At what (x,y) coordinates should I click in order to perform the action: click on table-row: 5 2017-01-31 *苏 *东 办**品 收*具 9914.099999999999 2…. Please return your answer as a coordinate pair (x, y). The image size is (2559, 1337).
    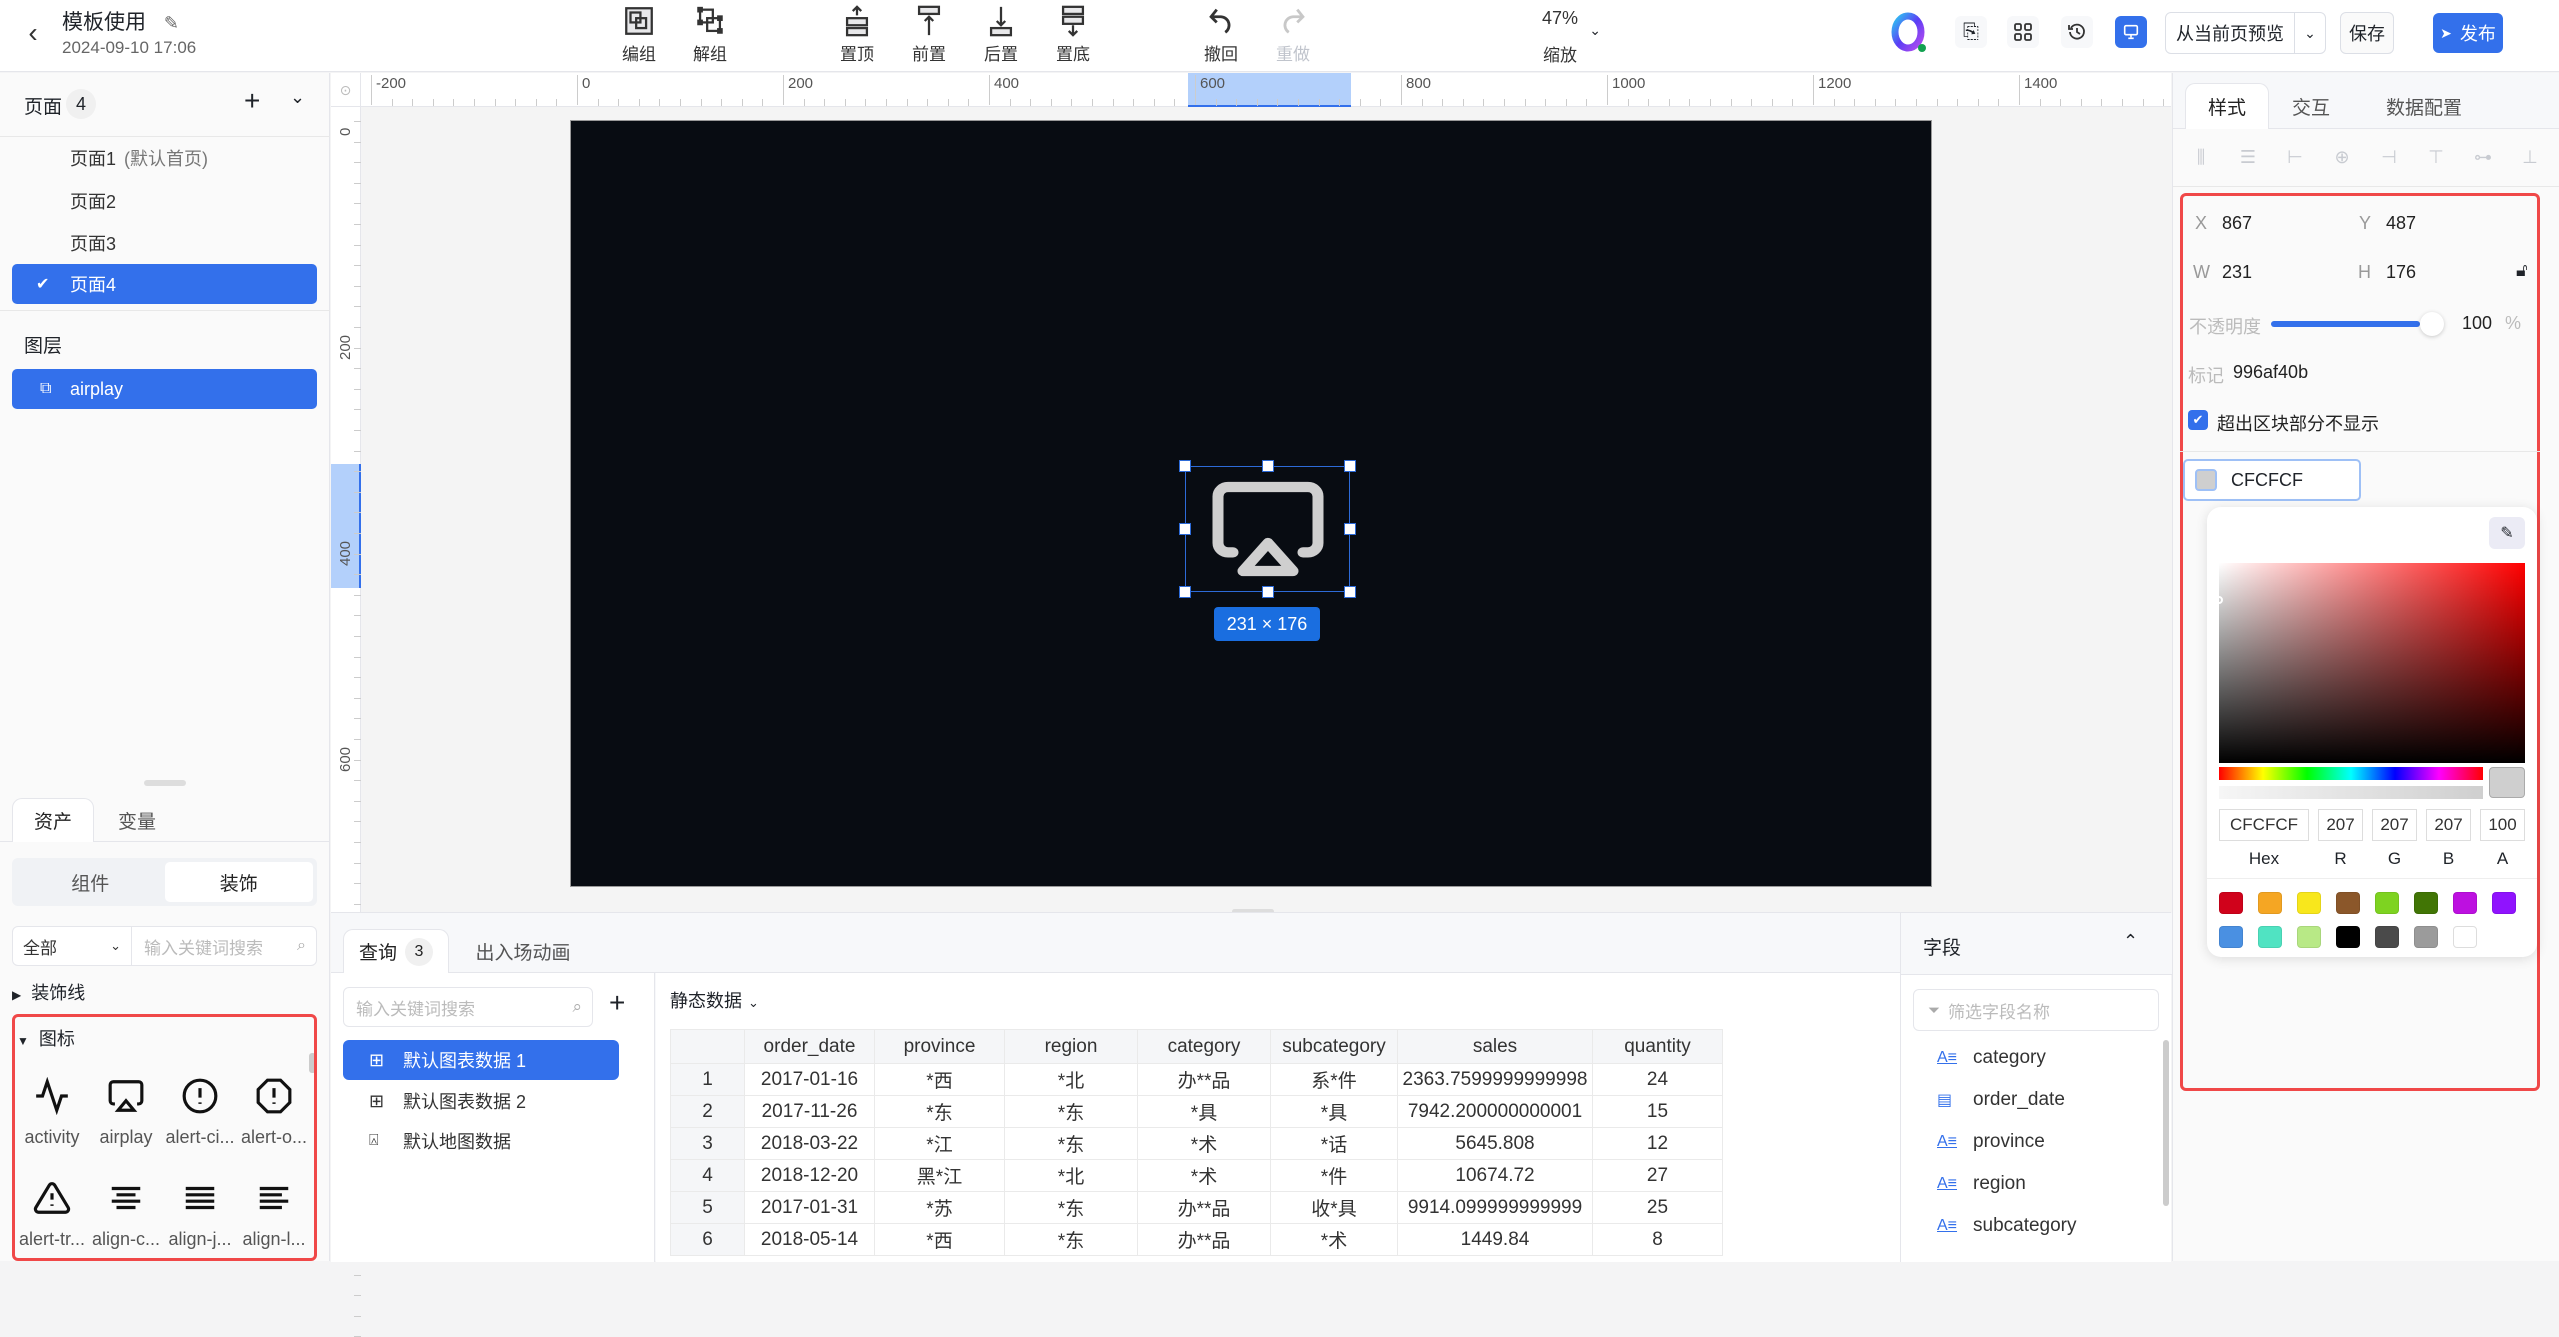
    Looking at the image, I should click on (1196, 1207).